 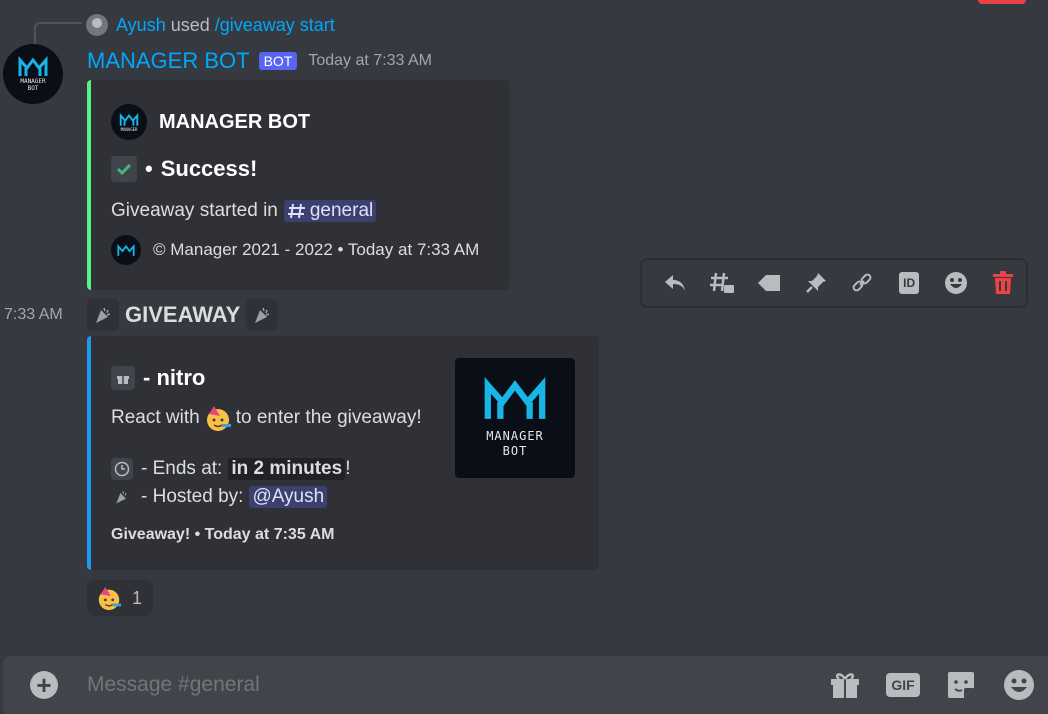 What do you see at coordinates (769, 283) in the screenshot?
I see `tag-icon` at bounding box center [769, 283].